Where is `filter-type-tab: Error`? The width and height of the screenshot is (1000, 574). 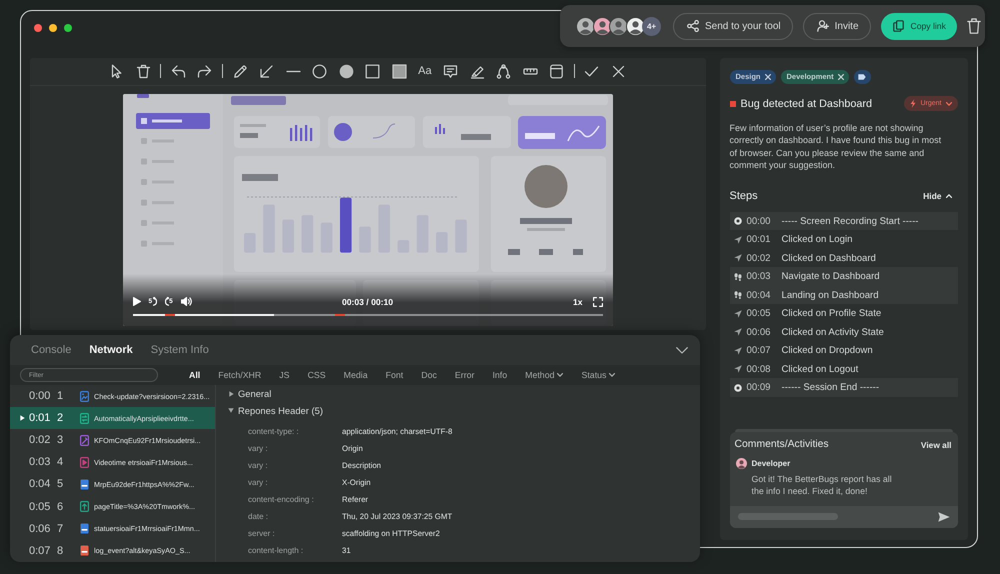
filter-type-tab: Error is located at coordinates (464, 375).